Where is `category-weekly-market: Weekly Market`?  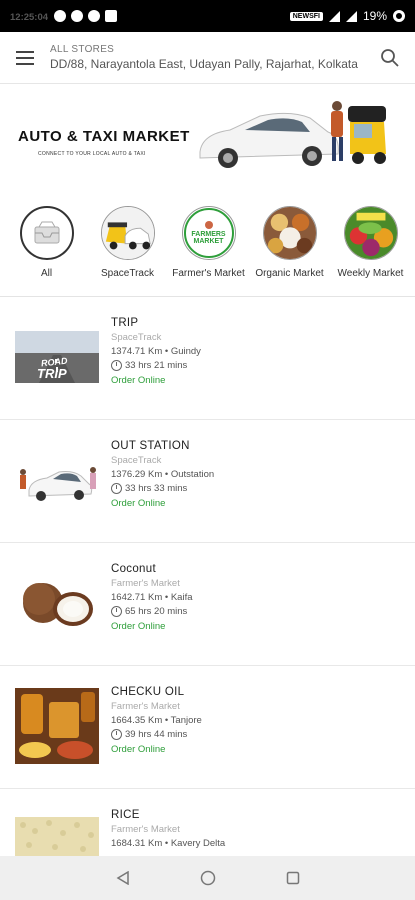
category-weekly-market: Weekly Market is located at coordinates (370, 248).